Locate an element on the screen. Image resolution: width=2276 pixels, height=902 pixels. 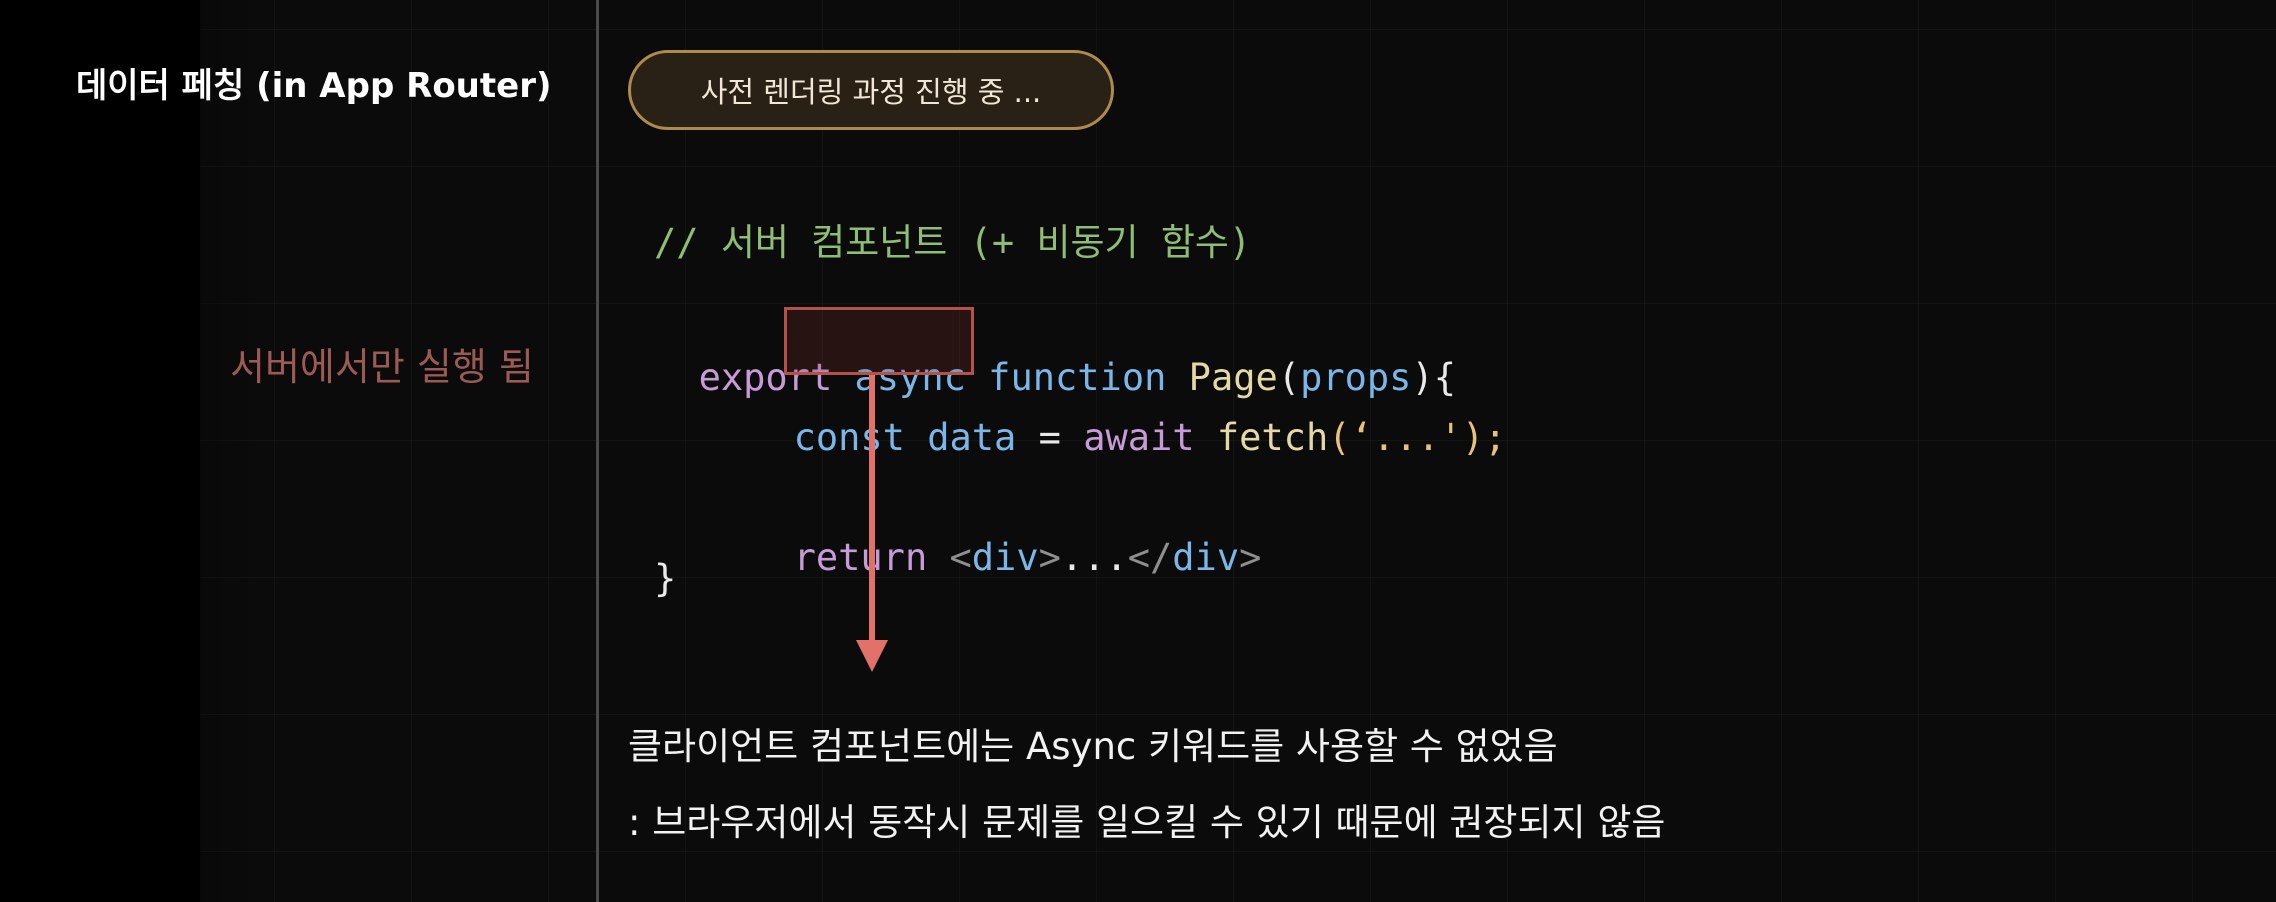
server-only-note: 서버에서만 실행 됨 is located at coordinates (382, 367).